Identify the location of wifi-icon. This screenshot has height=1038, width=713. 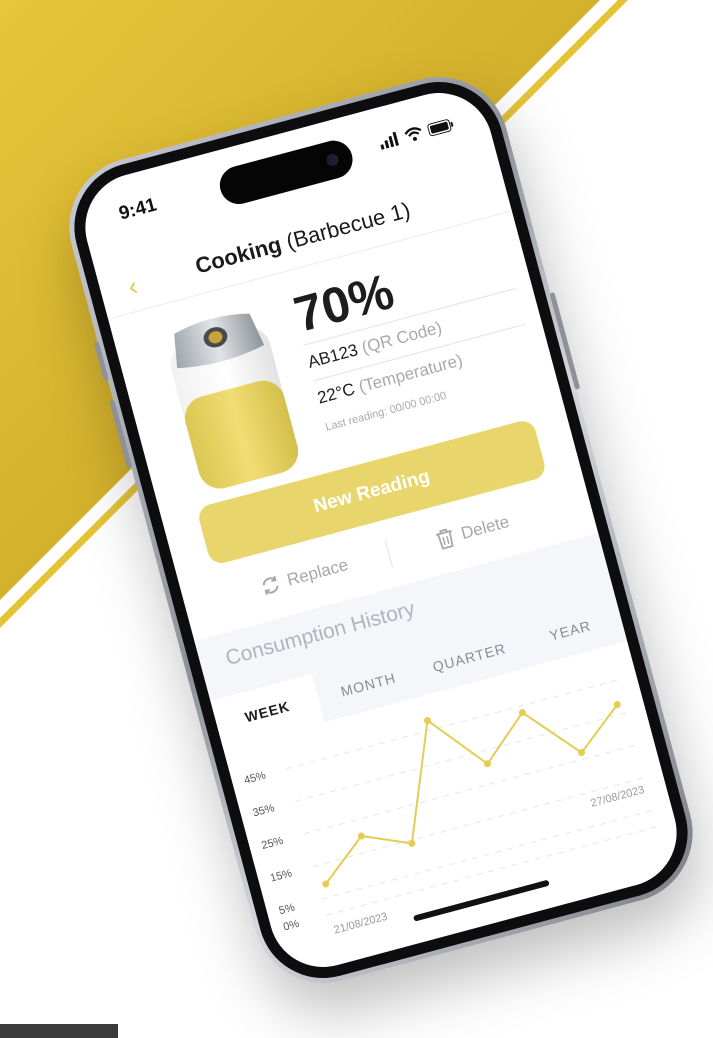
(413, 134).